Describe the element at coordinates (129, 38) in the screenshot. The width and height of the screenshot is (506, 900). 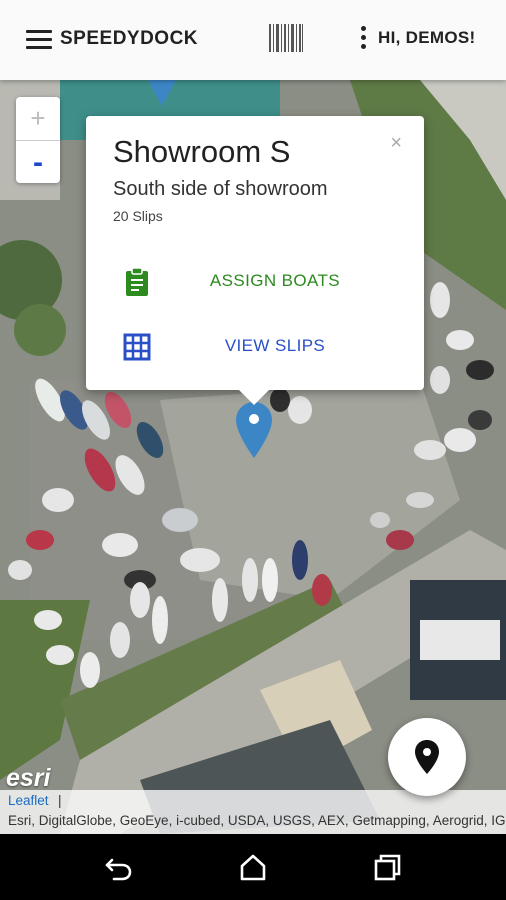
I see `app-title: SPEEDYDOCK` at that location.